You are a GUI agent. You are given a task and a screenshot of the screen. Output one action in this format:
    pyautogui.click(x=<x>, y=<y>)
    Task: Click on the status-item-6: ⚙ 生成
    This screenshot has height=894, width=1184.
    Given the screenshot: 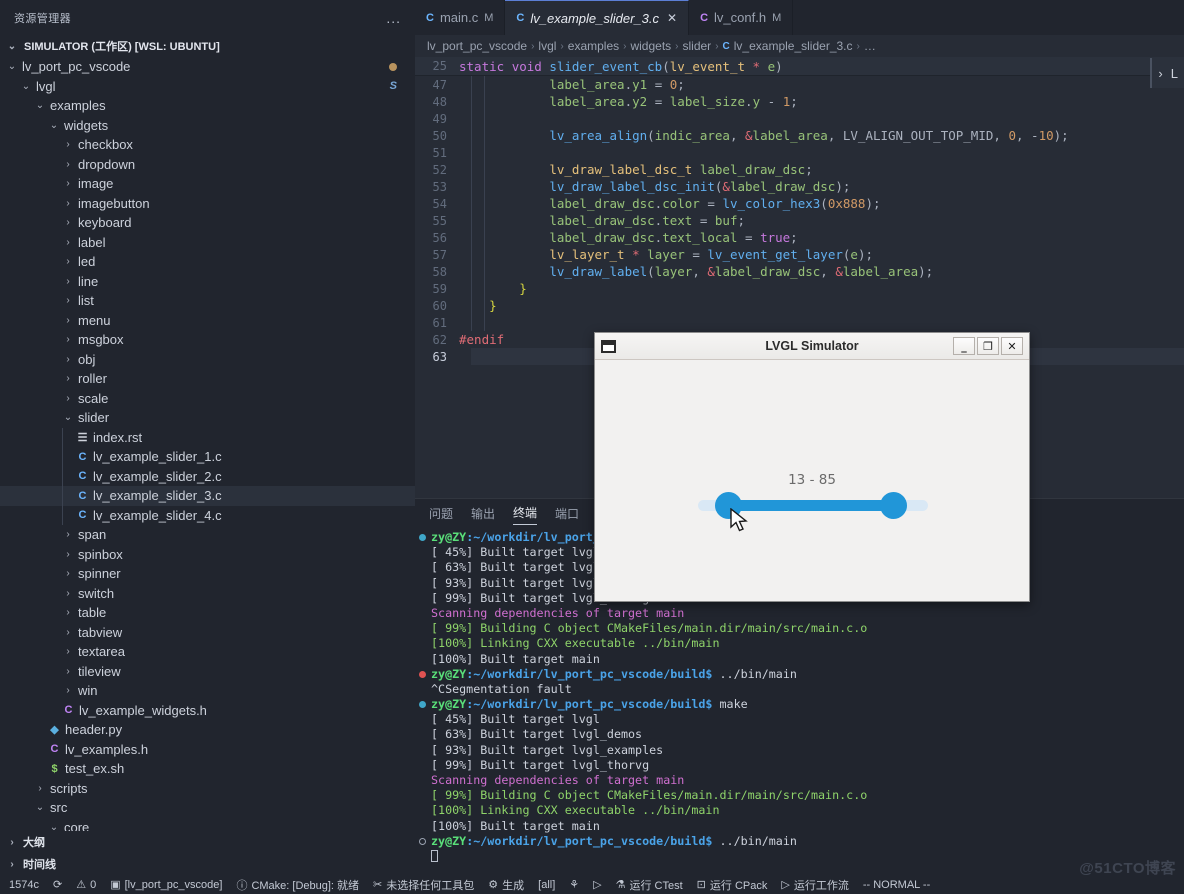 What is the action you would take?
    pyautogui.click(x=506, y=884)
    